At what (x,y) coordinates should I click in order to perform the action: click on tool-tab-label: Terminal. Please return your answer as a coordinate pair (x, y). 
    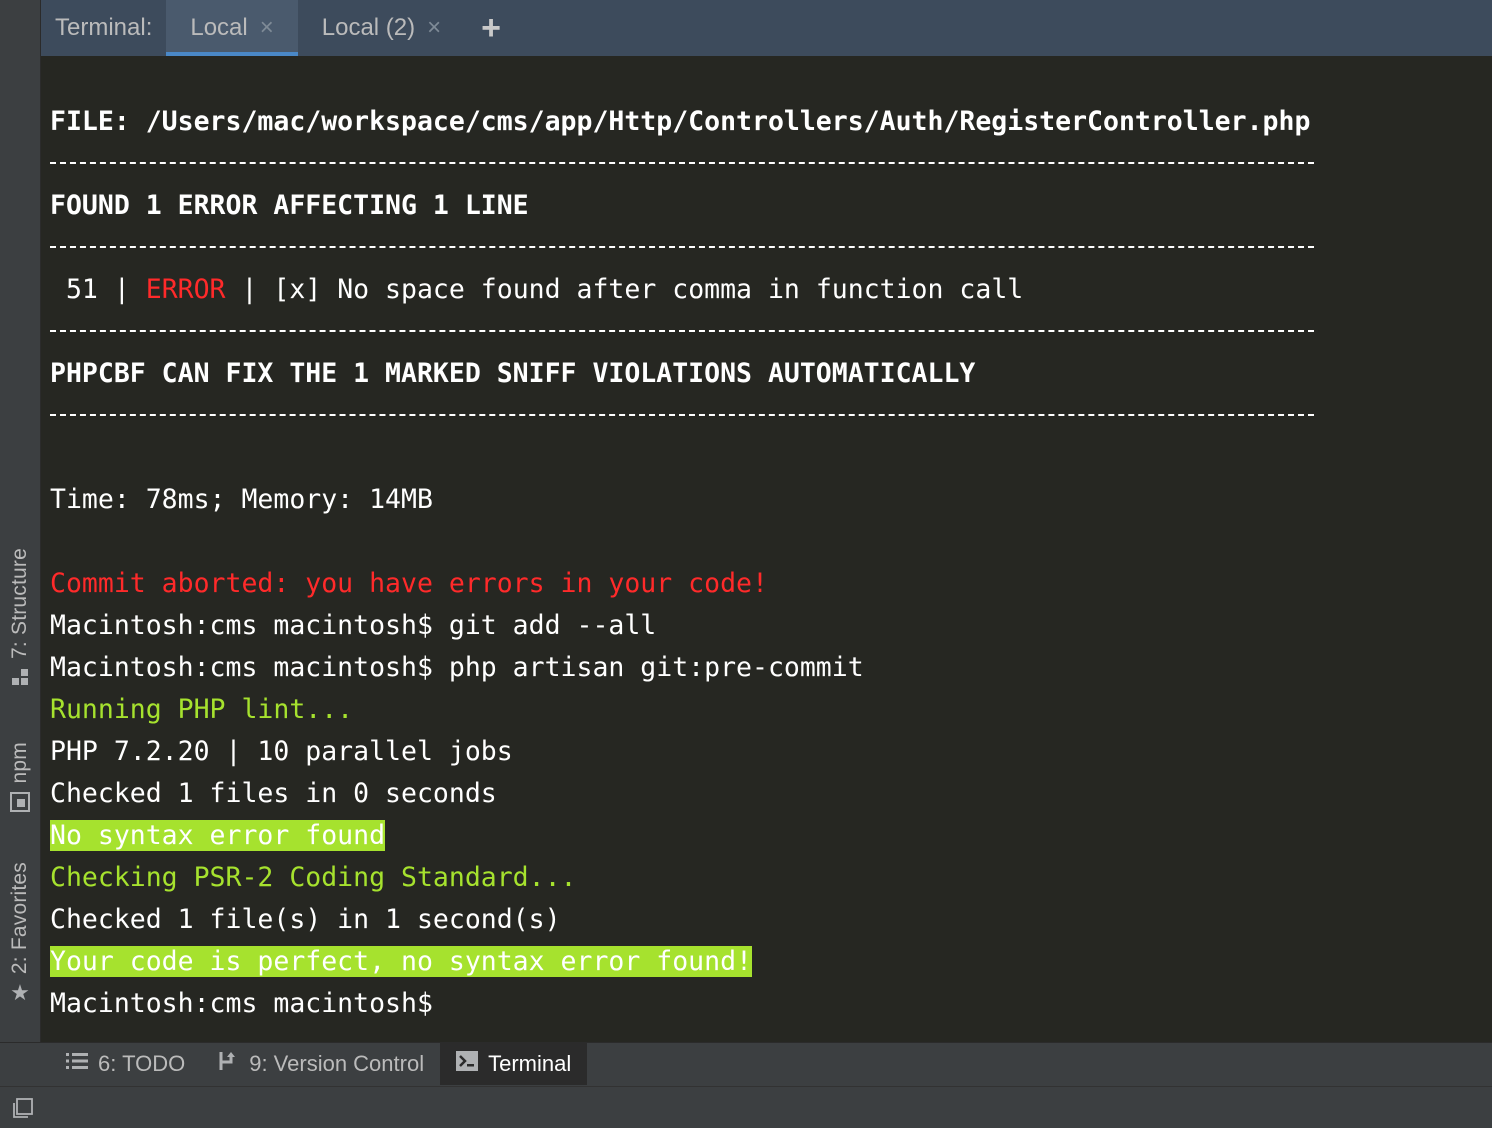
    Looking at the image, I should click on (530, 1063).